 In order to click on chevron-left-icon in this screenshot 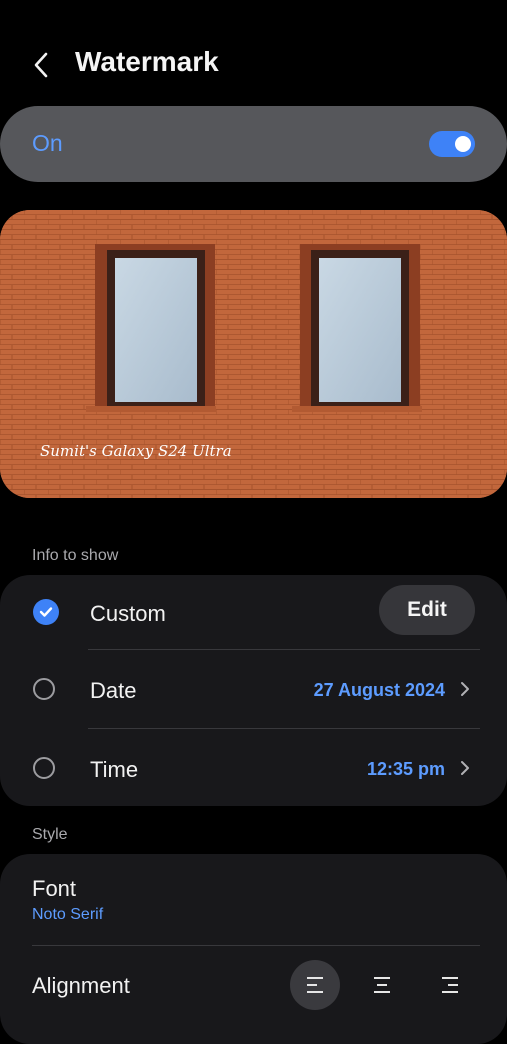, I will do `click(41, 65)`.